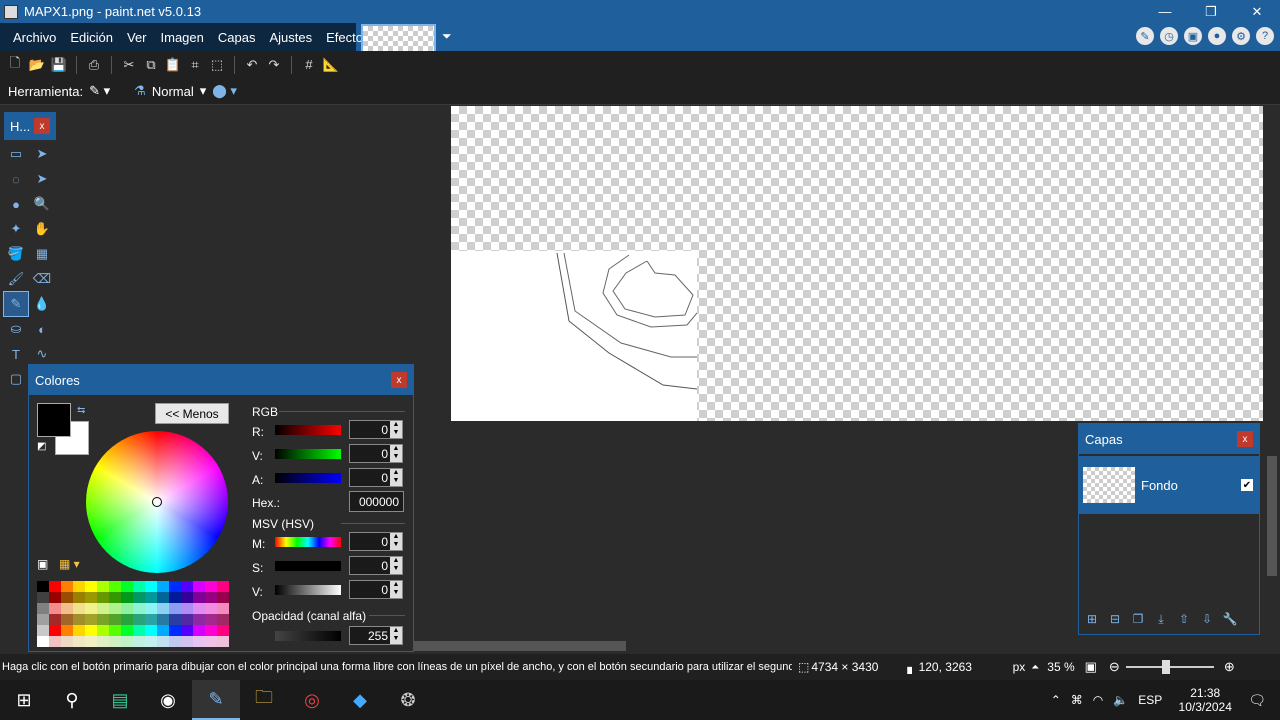 The width and height of the screenshot is (1280, 720). I want to click on open-file-icon: 📂, so click(37, 65).